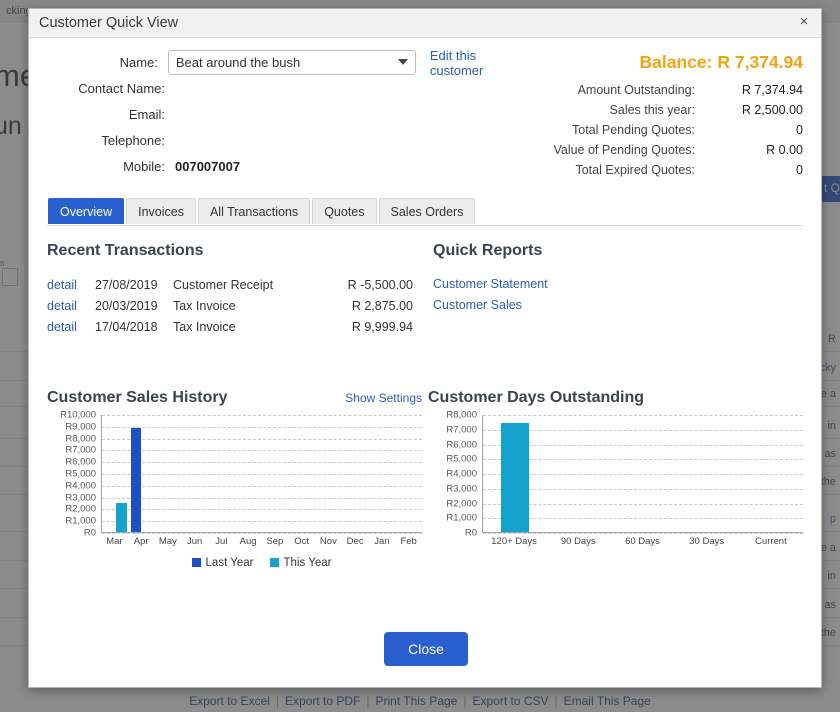  I want to click on dialog-header: Customer Quick View ×, so click(425, 23).